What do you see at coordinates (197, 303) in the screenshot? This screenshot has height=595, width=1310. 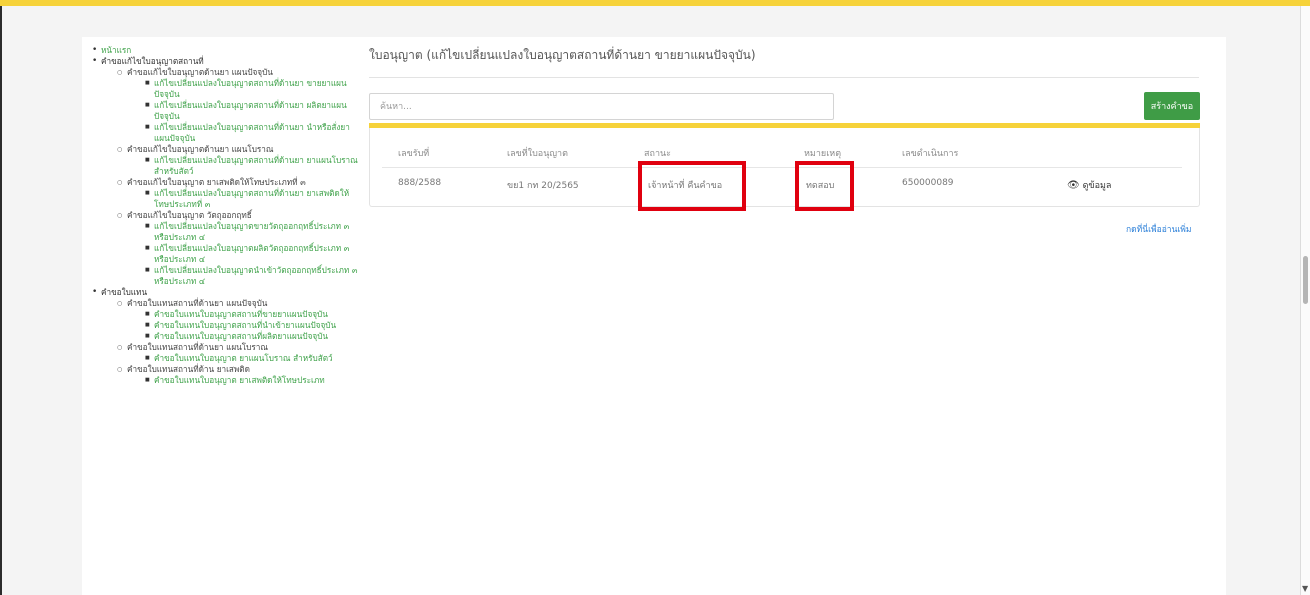 I see `sidebar-subgroup-label: คำขอใบแทนสถานที่ด้านยา แผนปัจจุบัน` at bounding box center [197, 303].